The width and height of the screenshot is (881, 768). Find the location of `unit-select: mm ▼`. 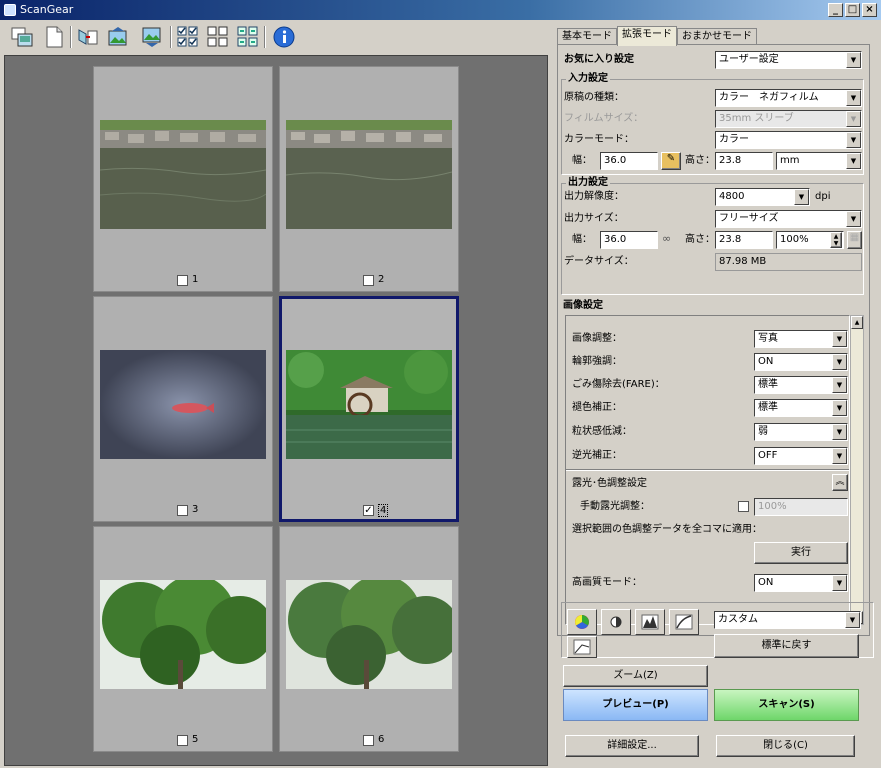

unit-select: mm ▼ is located at coordinates (819, 161).